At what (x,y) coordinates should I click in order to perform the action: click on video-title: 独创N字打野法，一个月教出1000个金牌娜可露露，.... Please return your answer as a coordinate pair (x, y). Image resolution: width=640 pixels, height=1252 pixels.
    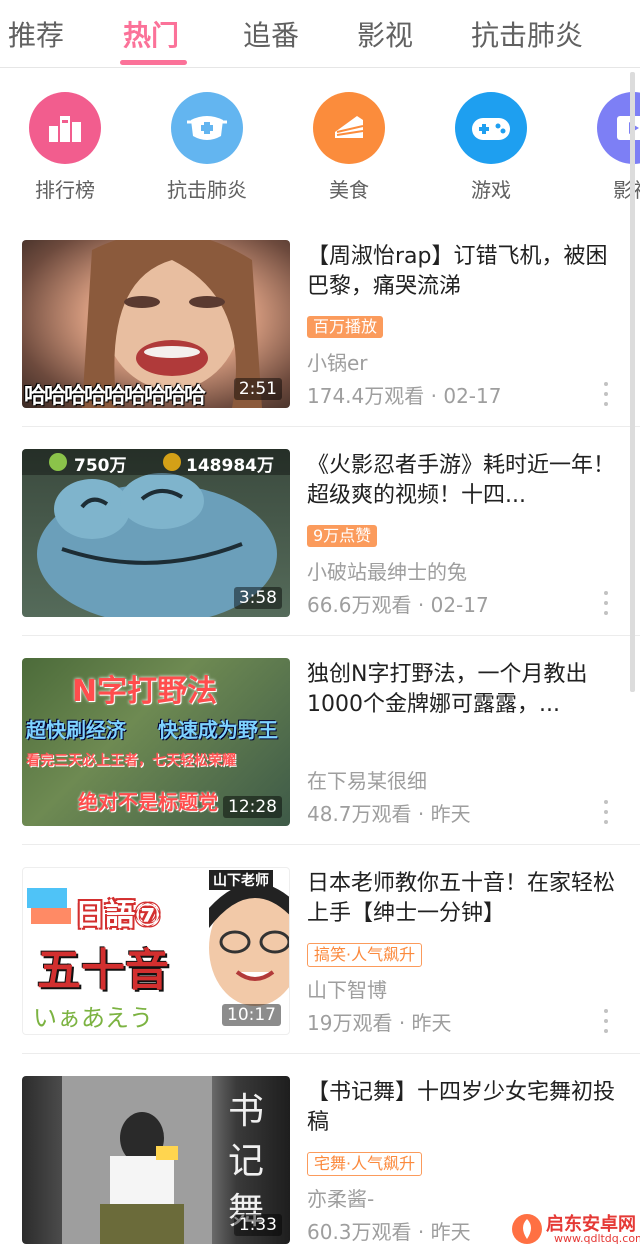
    Looking at the image, I should click on (462, 690).